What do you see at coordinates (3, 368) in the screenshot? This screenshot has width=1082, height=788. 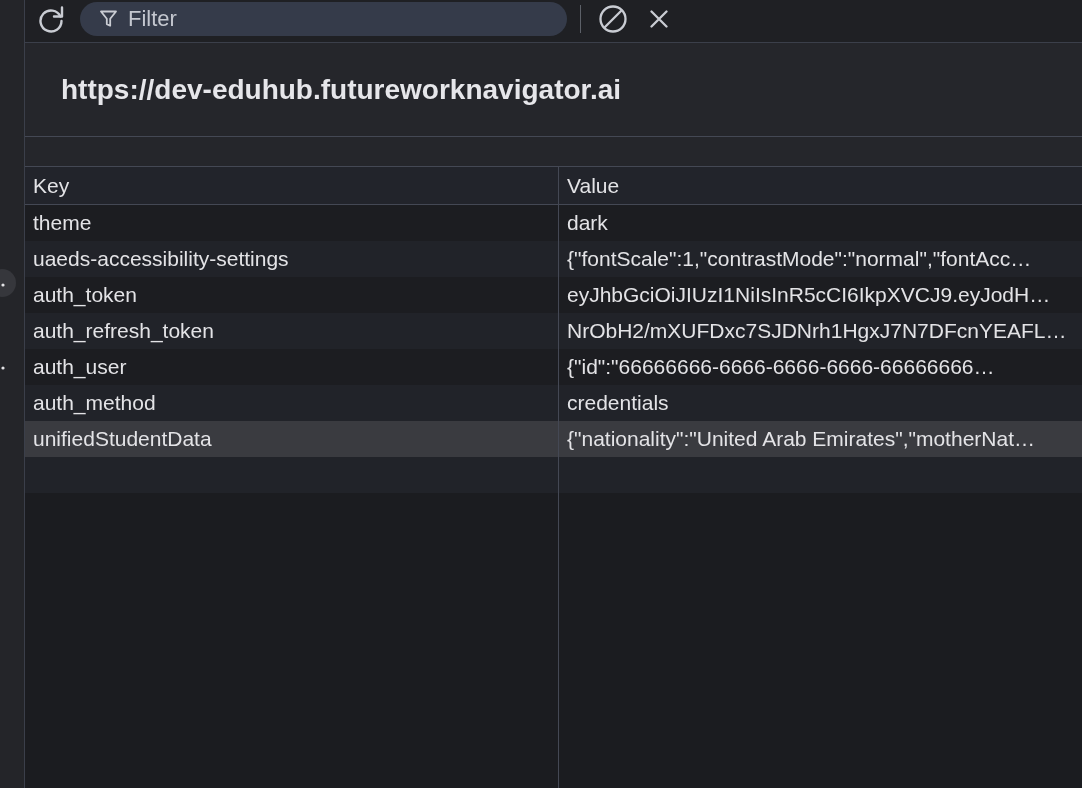 I see `dot-icon` at bounding box center [3, 368].